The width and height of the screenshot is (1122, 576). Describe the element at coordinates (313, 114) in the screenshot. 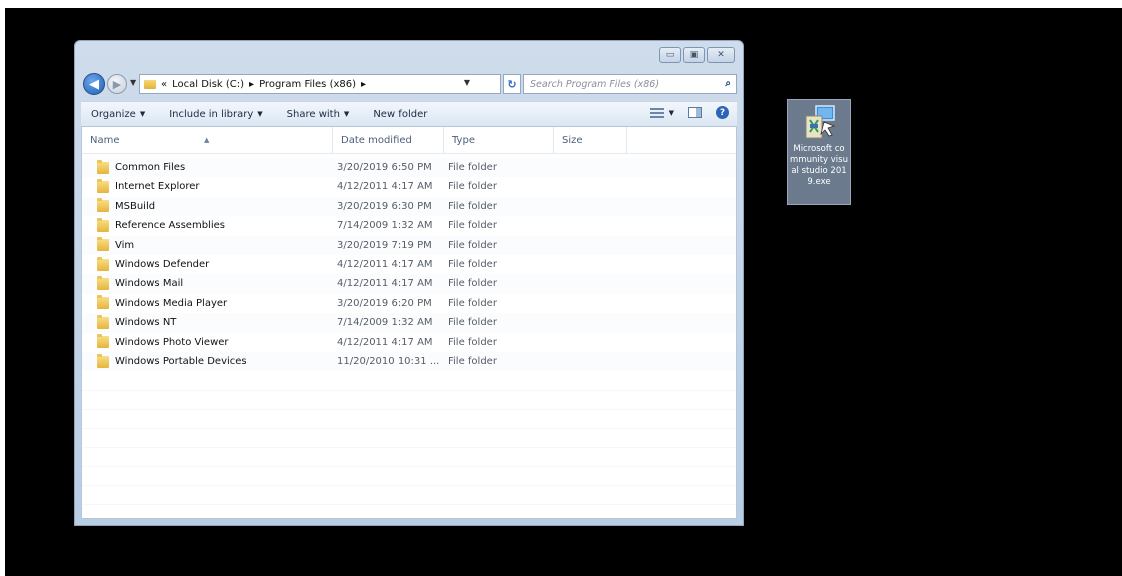

I see `share-with-label: Share with` at that location.